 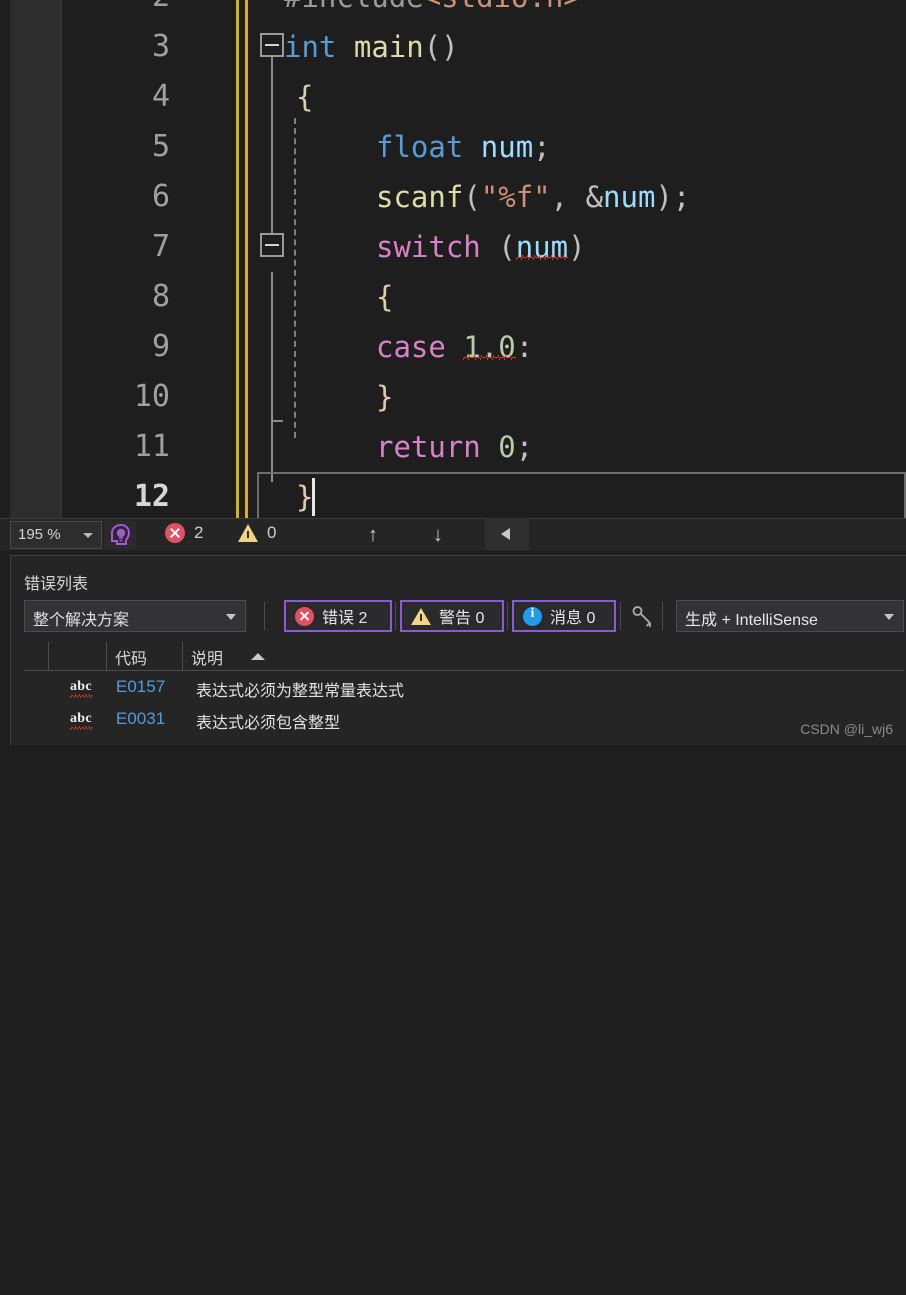 What do you see at coordinates (388, 47) in the screenshot?
I see `token-main: main` at bounding box center [388, 47].